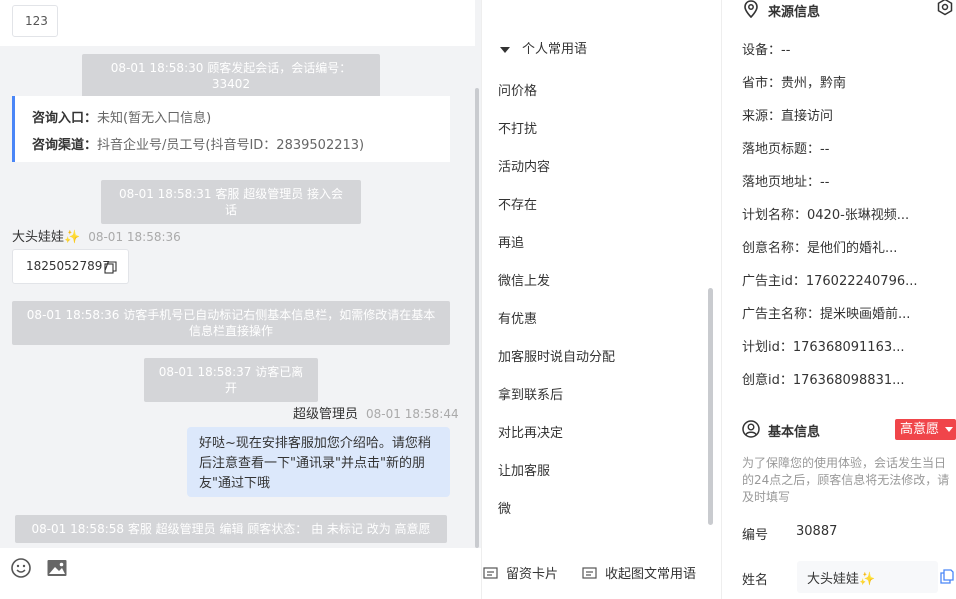 The height and width of the screenshot is (599, 956). Describe the element at coordinates (532, 574) in the screenshot. I see `lead-card-label: 留资卡片` at that location.